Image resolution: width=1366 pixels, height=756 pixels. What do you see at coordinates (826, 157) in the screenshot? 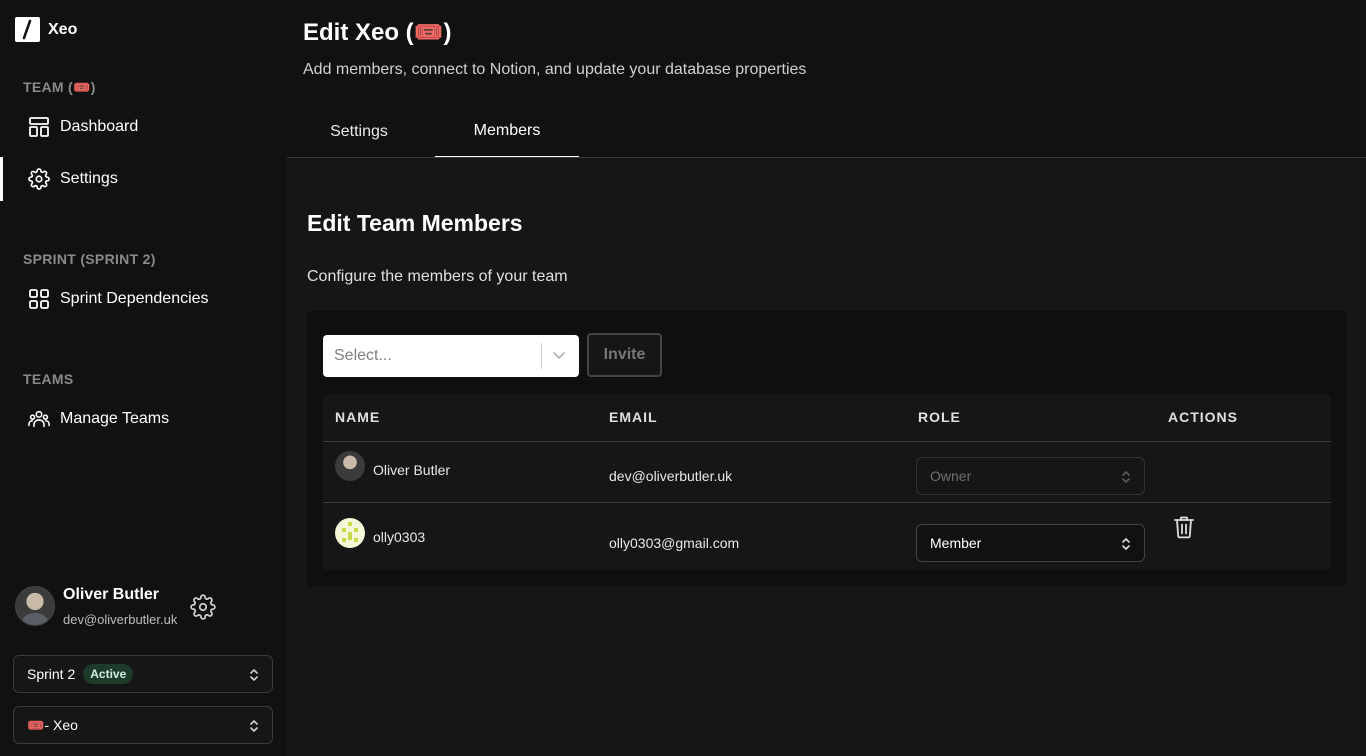
I see `tabs-divider` at bounding box center [826, 157].